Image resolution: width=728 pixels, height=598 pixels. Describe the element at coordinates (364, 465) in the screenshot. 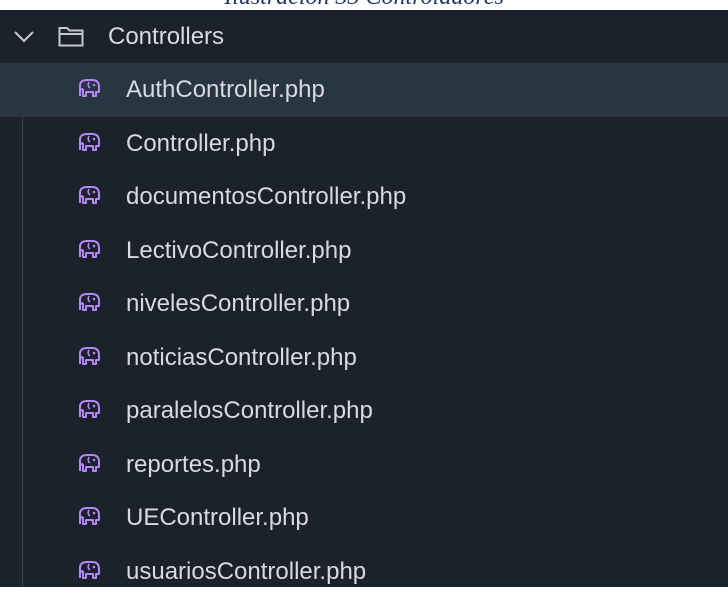

I see `file-row: reportes.php` at that location.